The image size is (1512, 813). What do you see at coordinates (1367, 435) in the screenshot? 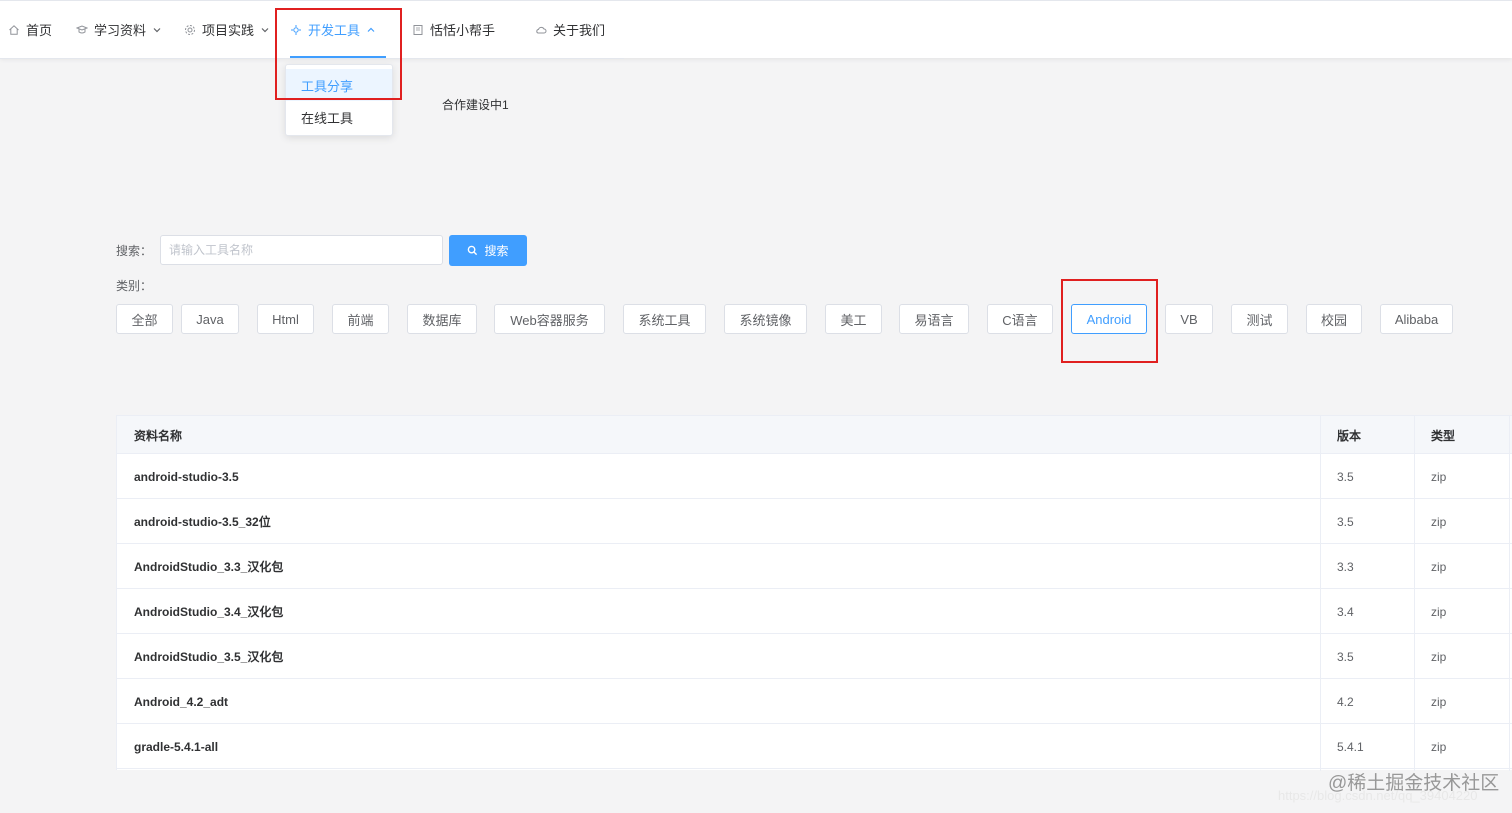
I see `column-header-version: 版本` at bounding box center [1367, 435].